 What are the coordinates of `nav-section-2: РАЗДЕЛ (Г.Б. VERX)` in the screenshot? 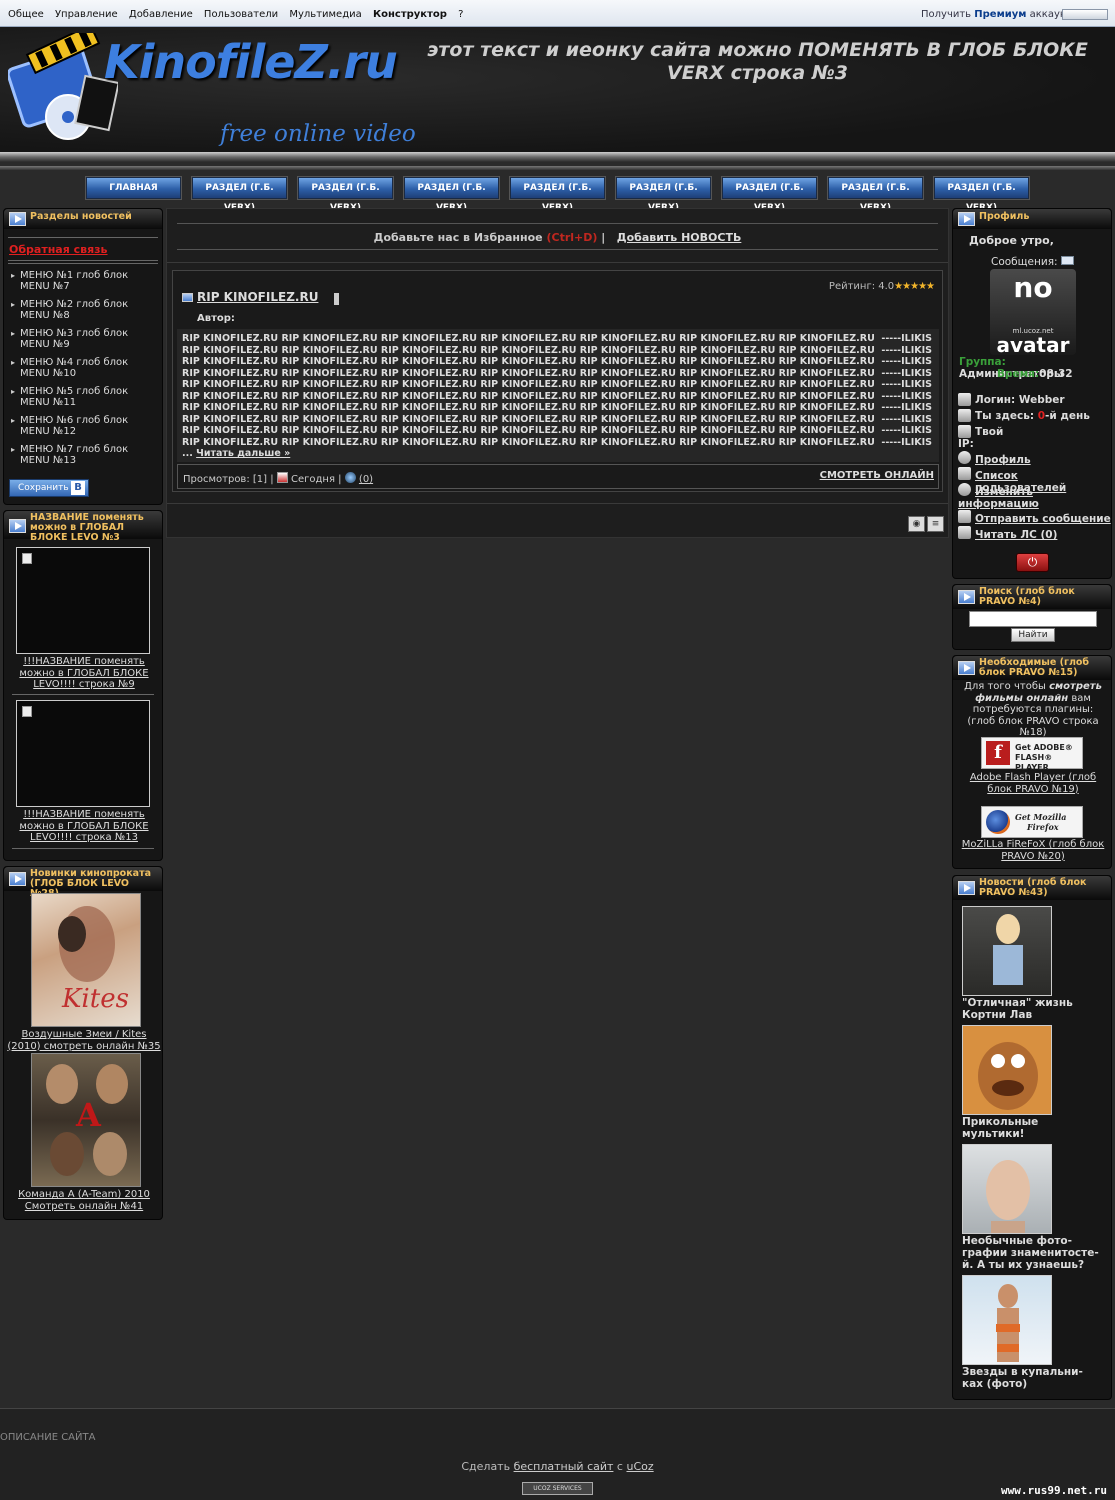 It's located at (345, 195).